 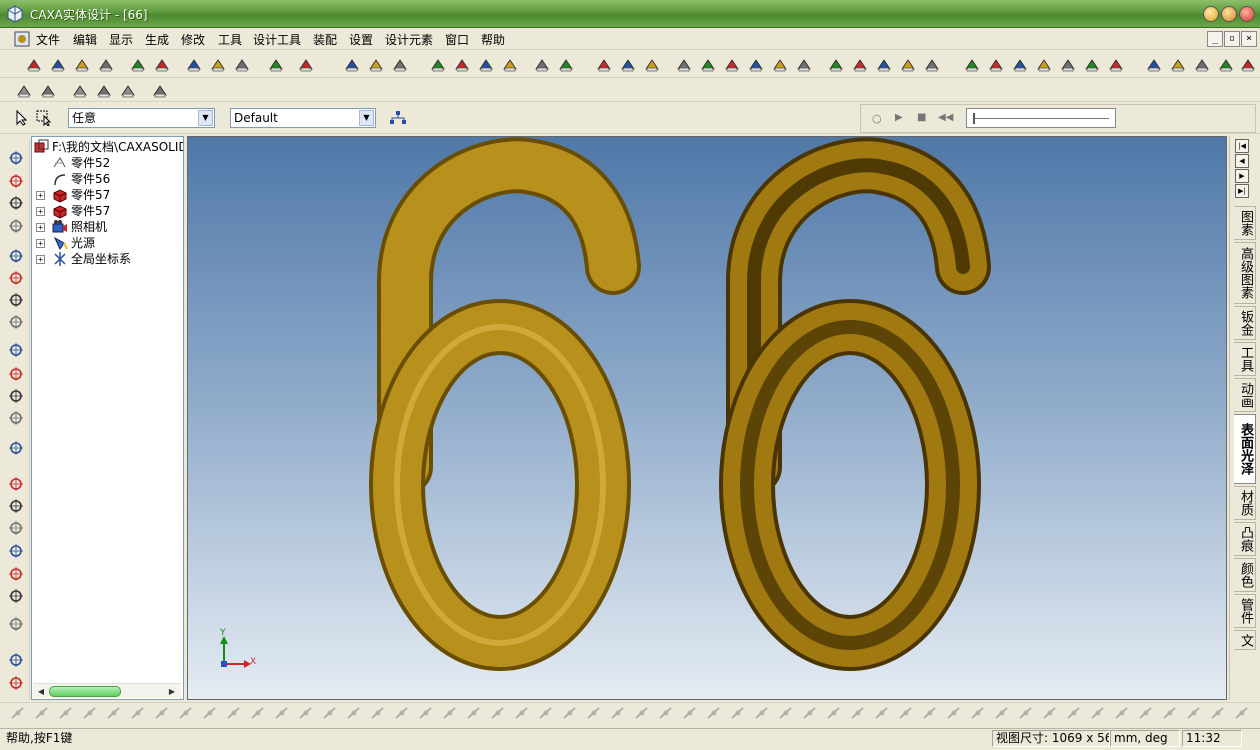 What do you see at coordinates (1245, 449) in the screenshot?
I see `tab-5: 表面光泽` at bounding box center [1245, 449].